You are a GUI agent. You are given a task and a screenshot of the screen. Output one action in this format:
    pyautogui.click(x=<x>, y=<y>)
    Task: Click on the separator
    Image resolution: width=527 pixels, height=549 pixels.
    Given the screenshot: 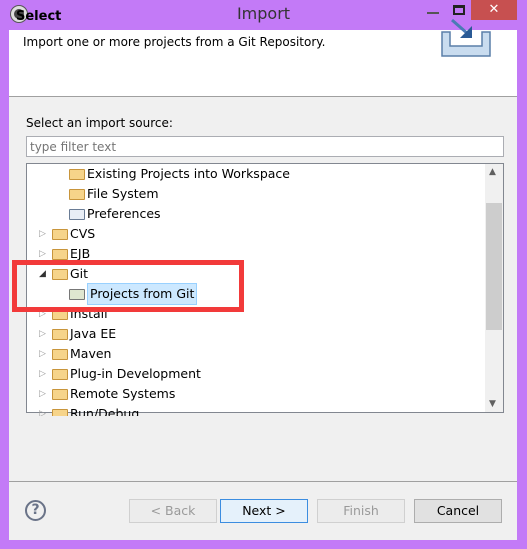 What is the action you would take?
    pyautogui.click(x=263, y=481)
    